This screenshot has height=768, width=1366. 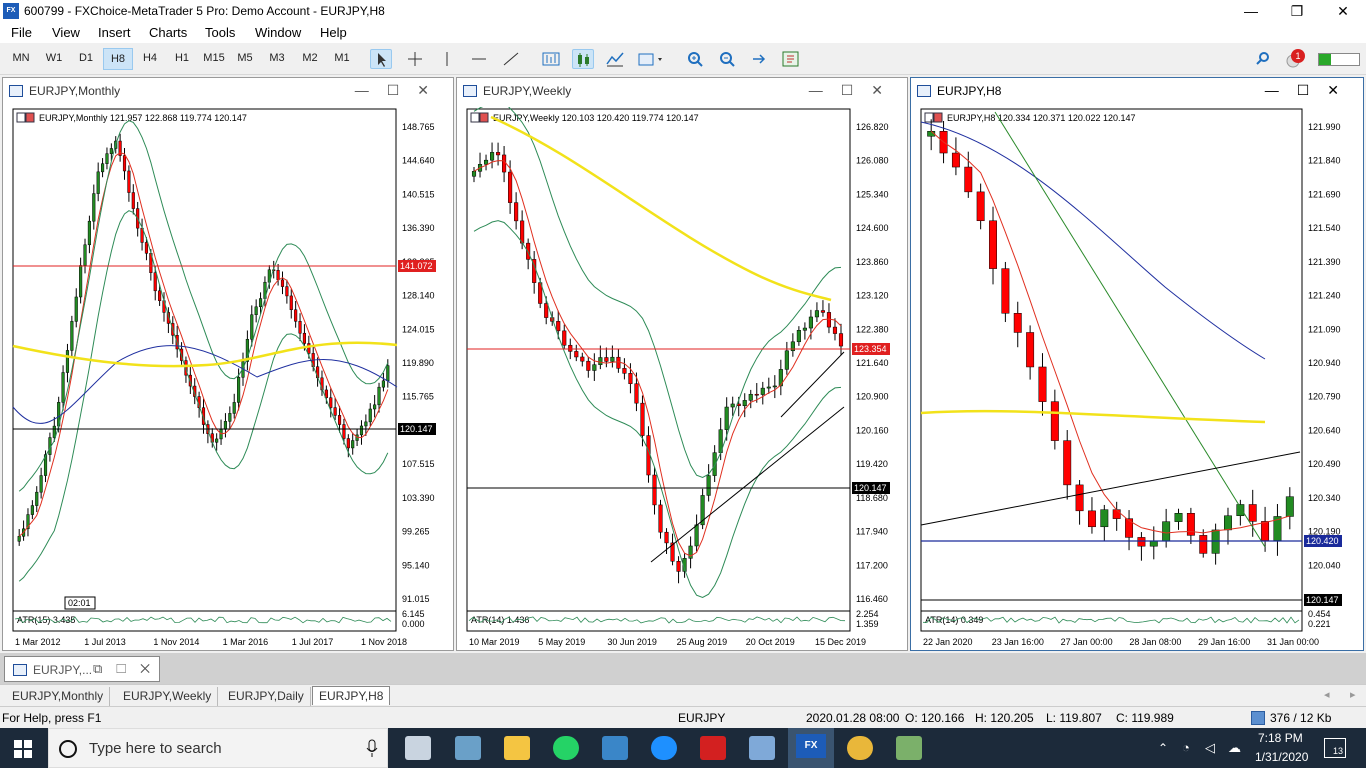 What do you see at coordinates (23, 749) in the screenshot?
I see `windows-start-icon` at bounding box center [23, 749].